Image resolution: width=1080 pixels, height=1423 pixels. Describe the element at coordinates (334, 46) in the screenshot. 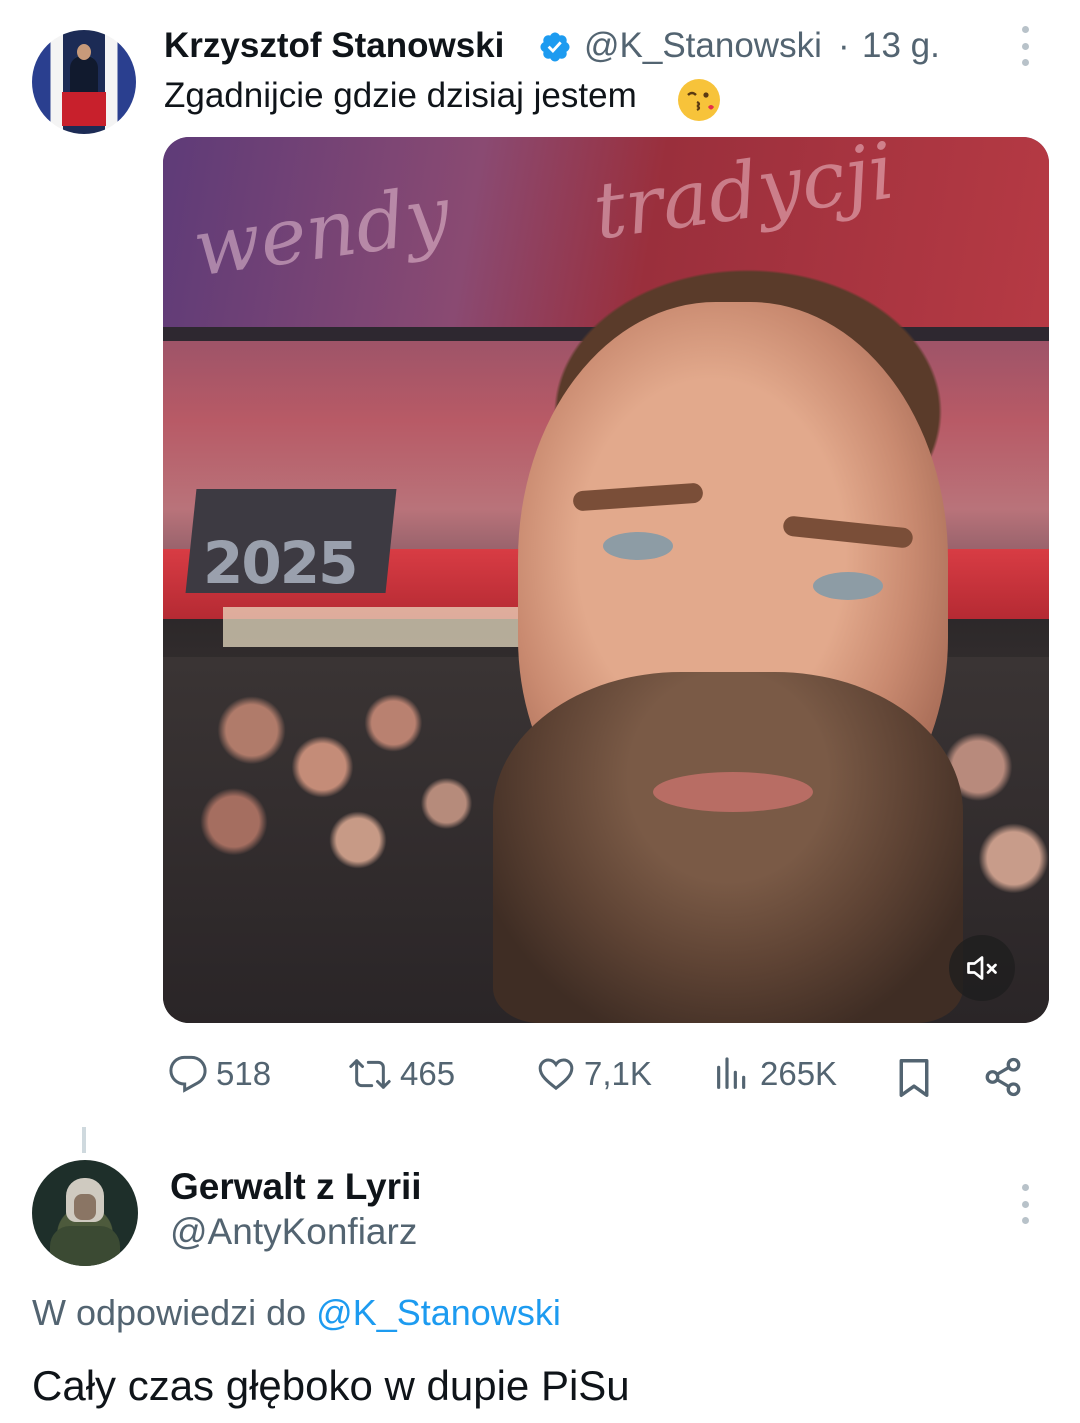

I see `author-name: Krzysztof Stanowski` at that location.